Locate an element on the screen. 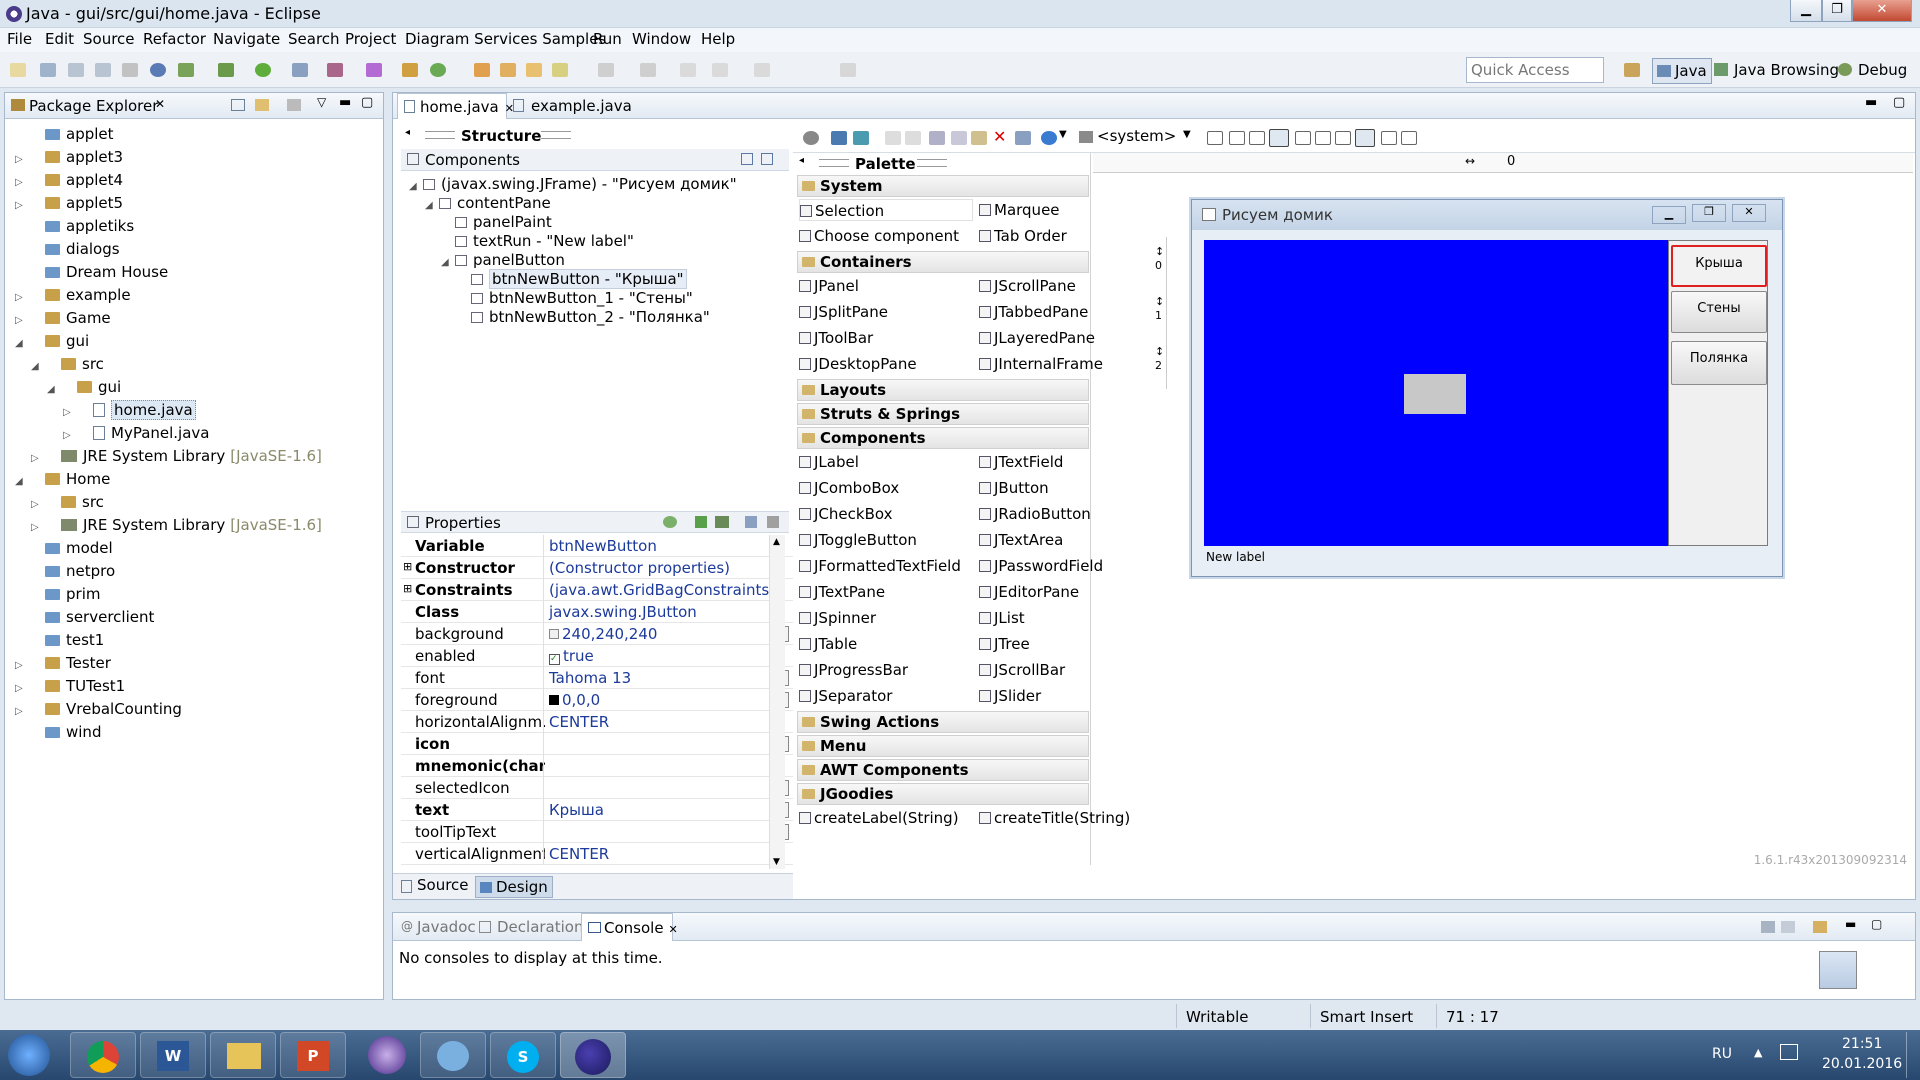  tab-design: Design is located at coordinates (514, 887).